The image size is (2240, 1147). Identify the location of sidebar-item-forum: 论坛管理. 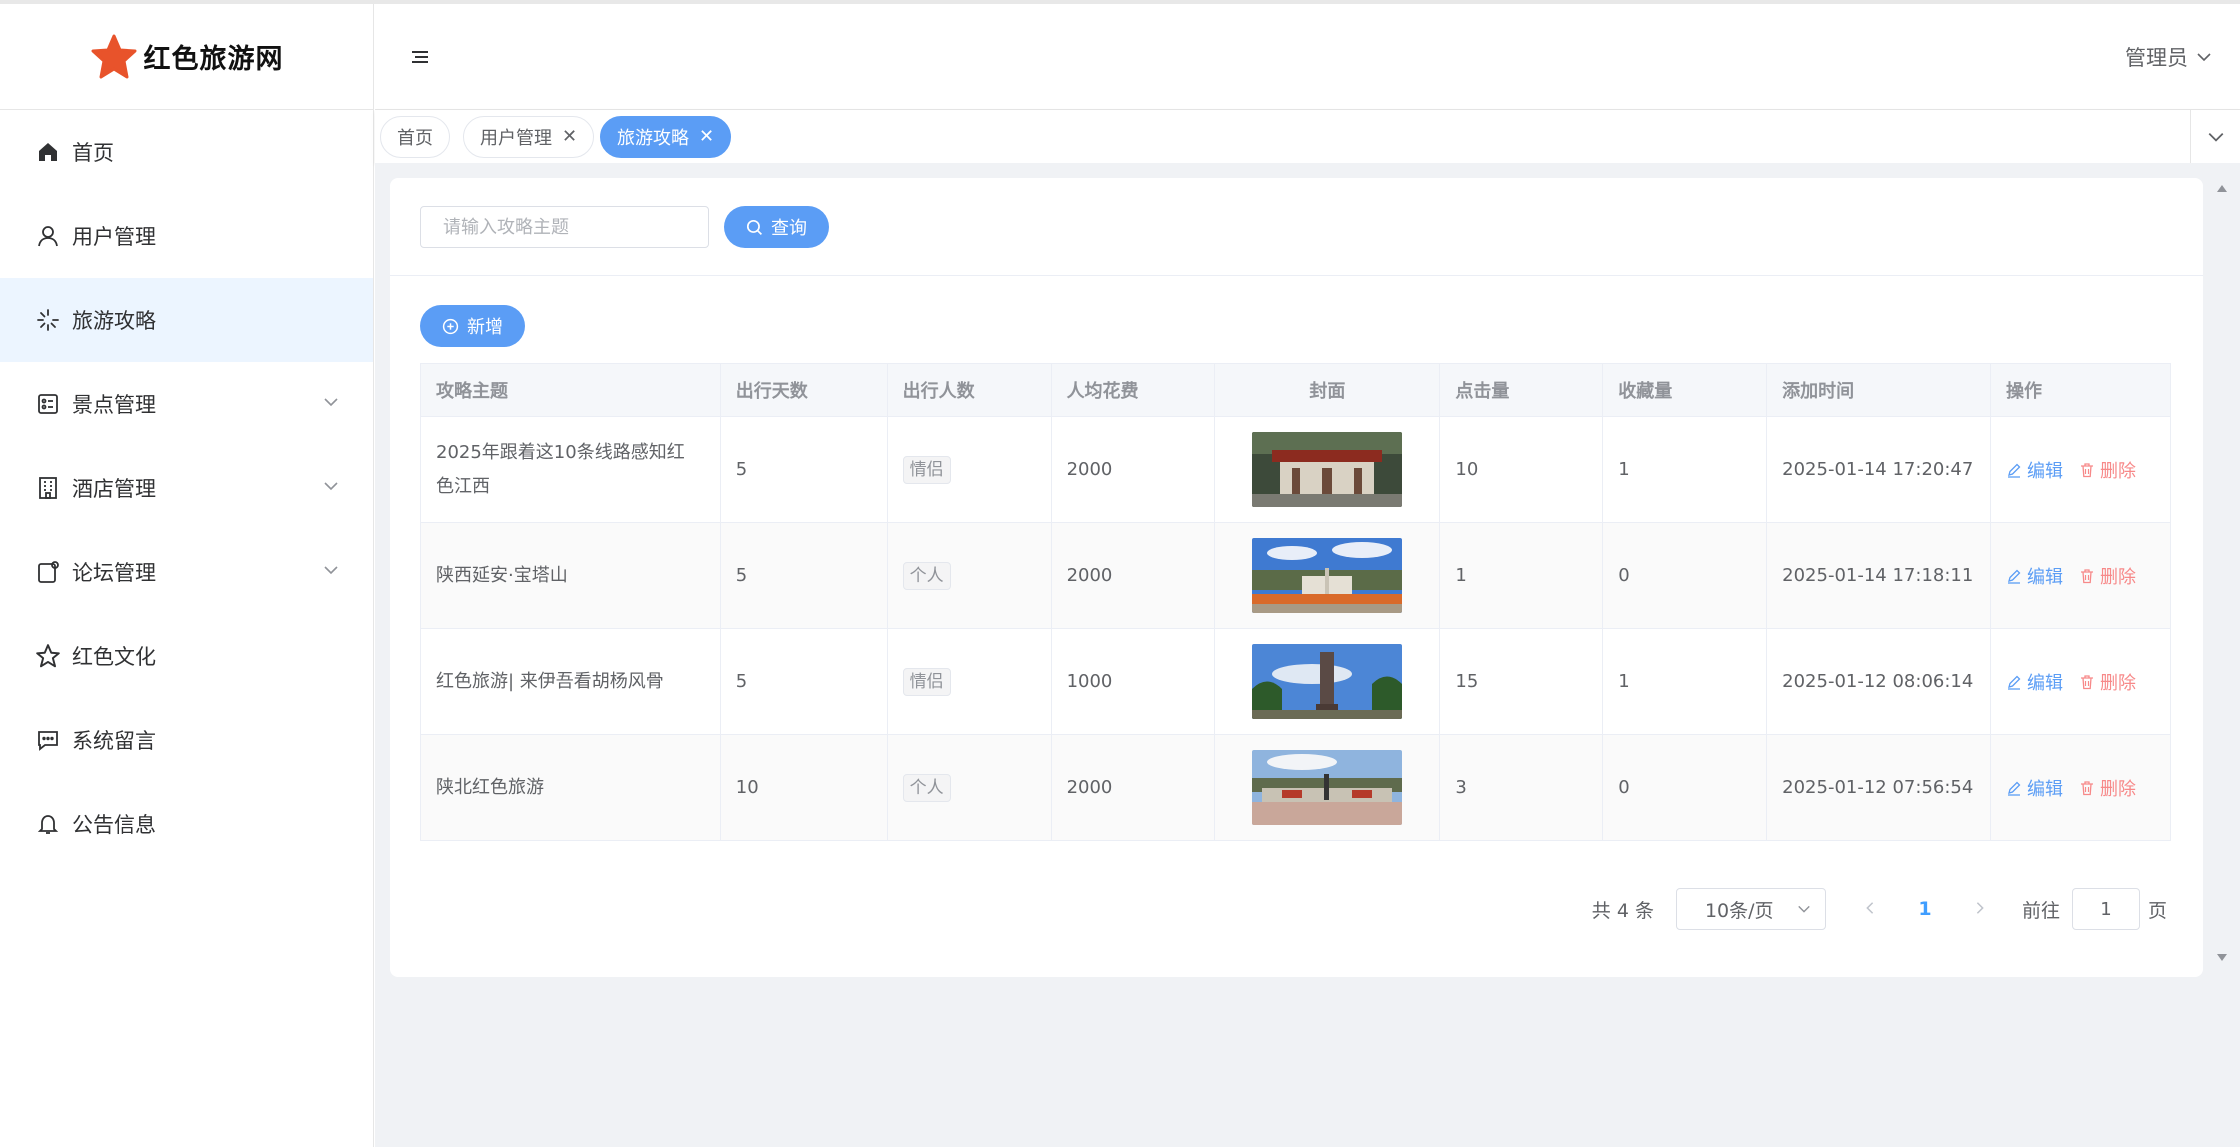
(186, 572).